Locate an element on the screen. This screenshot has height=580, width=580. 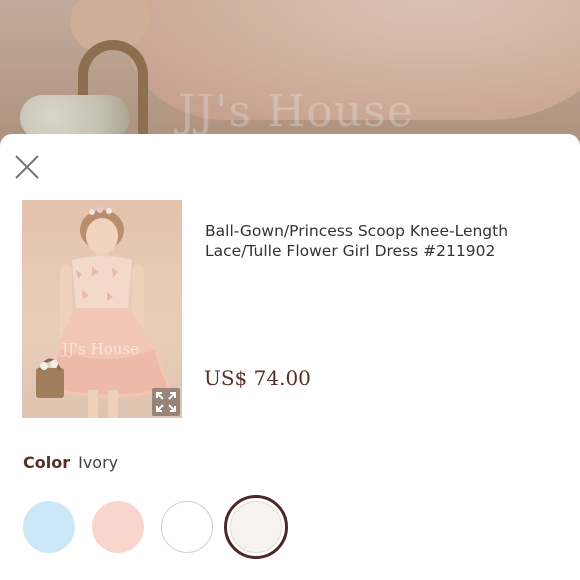
expand-image-button is located at coordinates (166, 402).